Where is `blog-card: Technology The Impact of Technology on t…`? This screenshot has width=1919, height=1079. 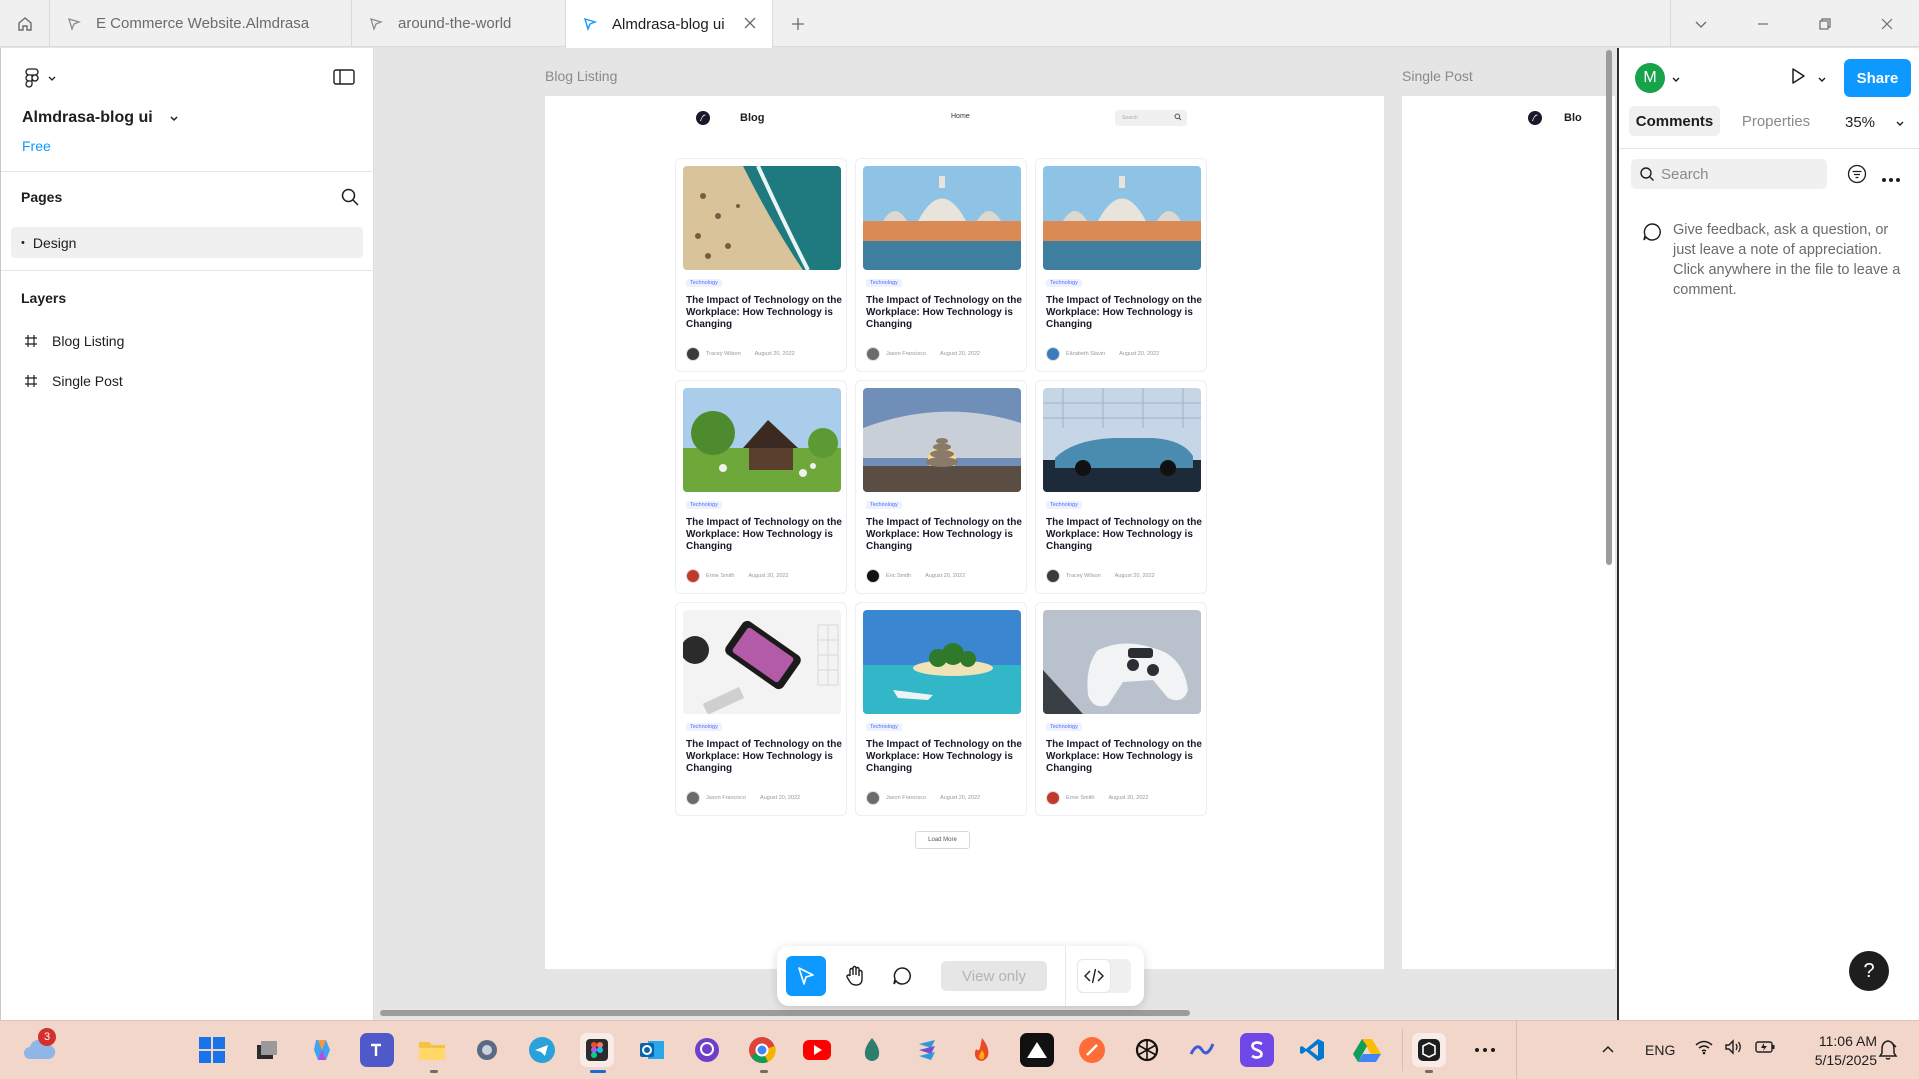
blog-card: Technology The Impact of Technology on t… is located at coordinates (761, 709).